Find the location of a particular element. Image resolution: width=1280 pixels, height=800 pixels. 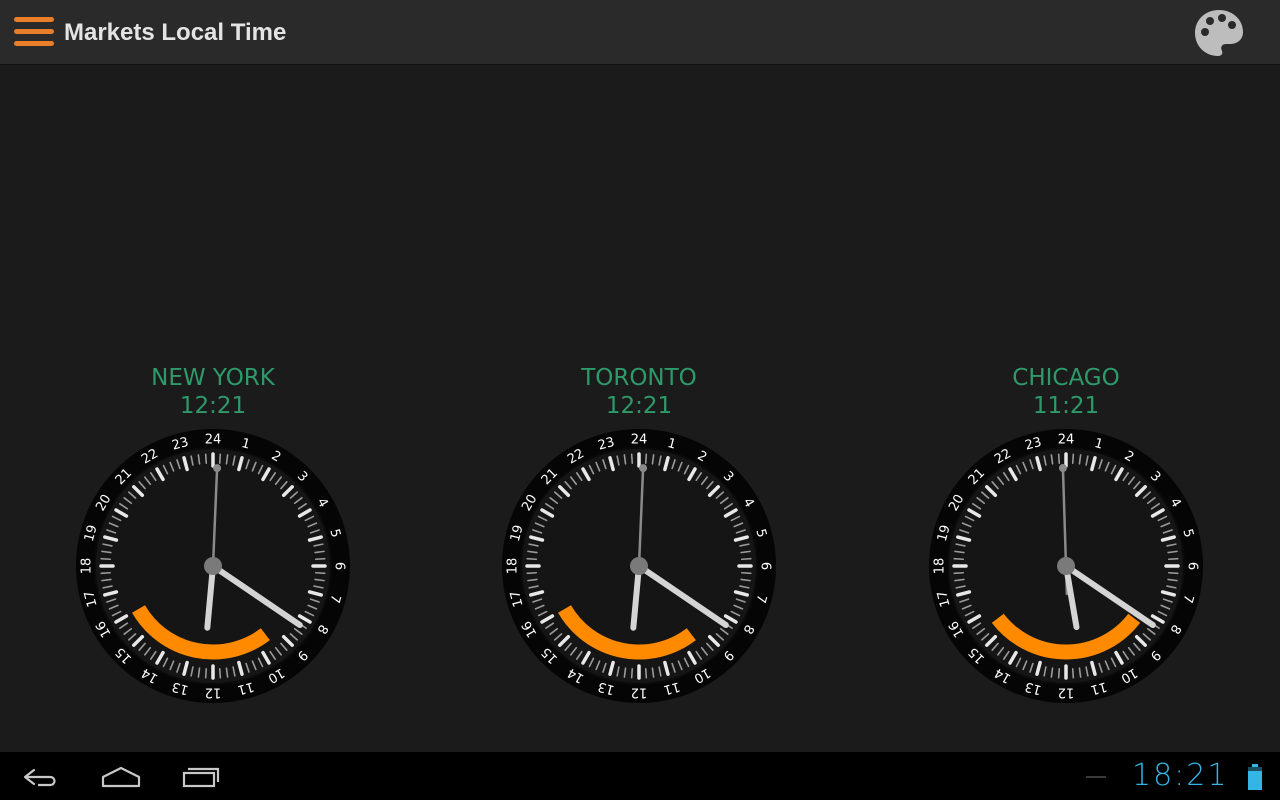

recent-apps-button is located at coordinates (202, 777).